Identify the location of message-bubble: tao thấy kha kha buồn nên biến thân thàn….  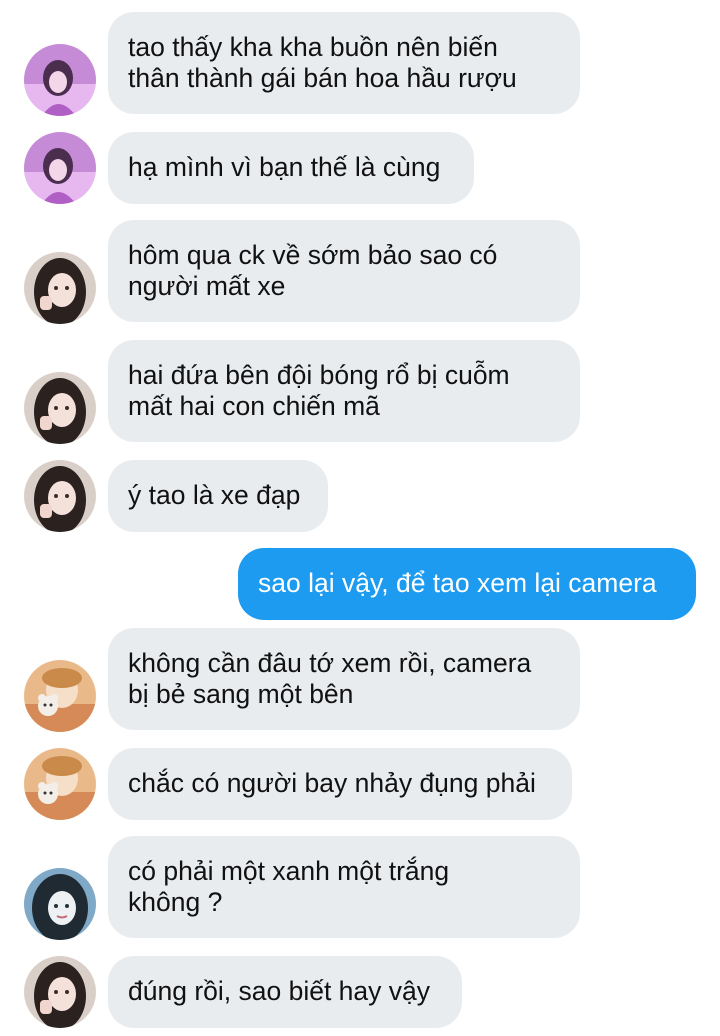
(344, 63).